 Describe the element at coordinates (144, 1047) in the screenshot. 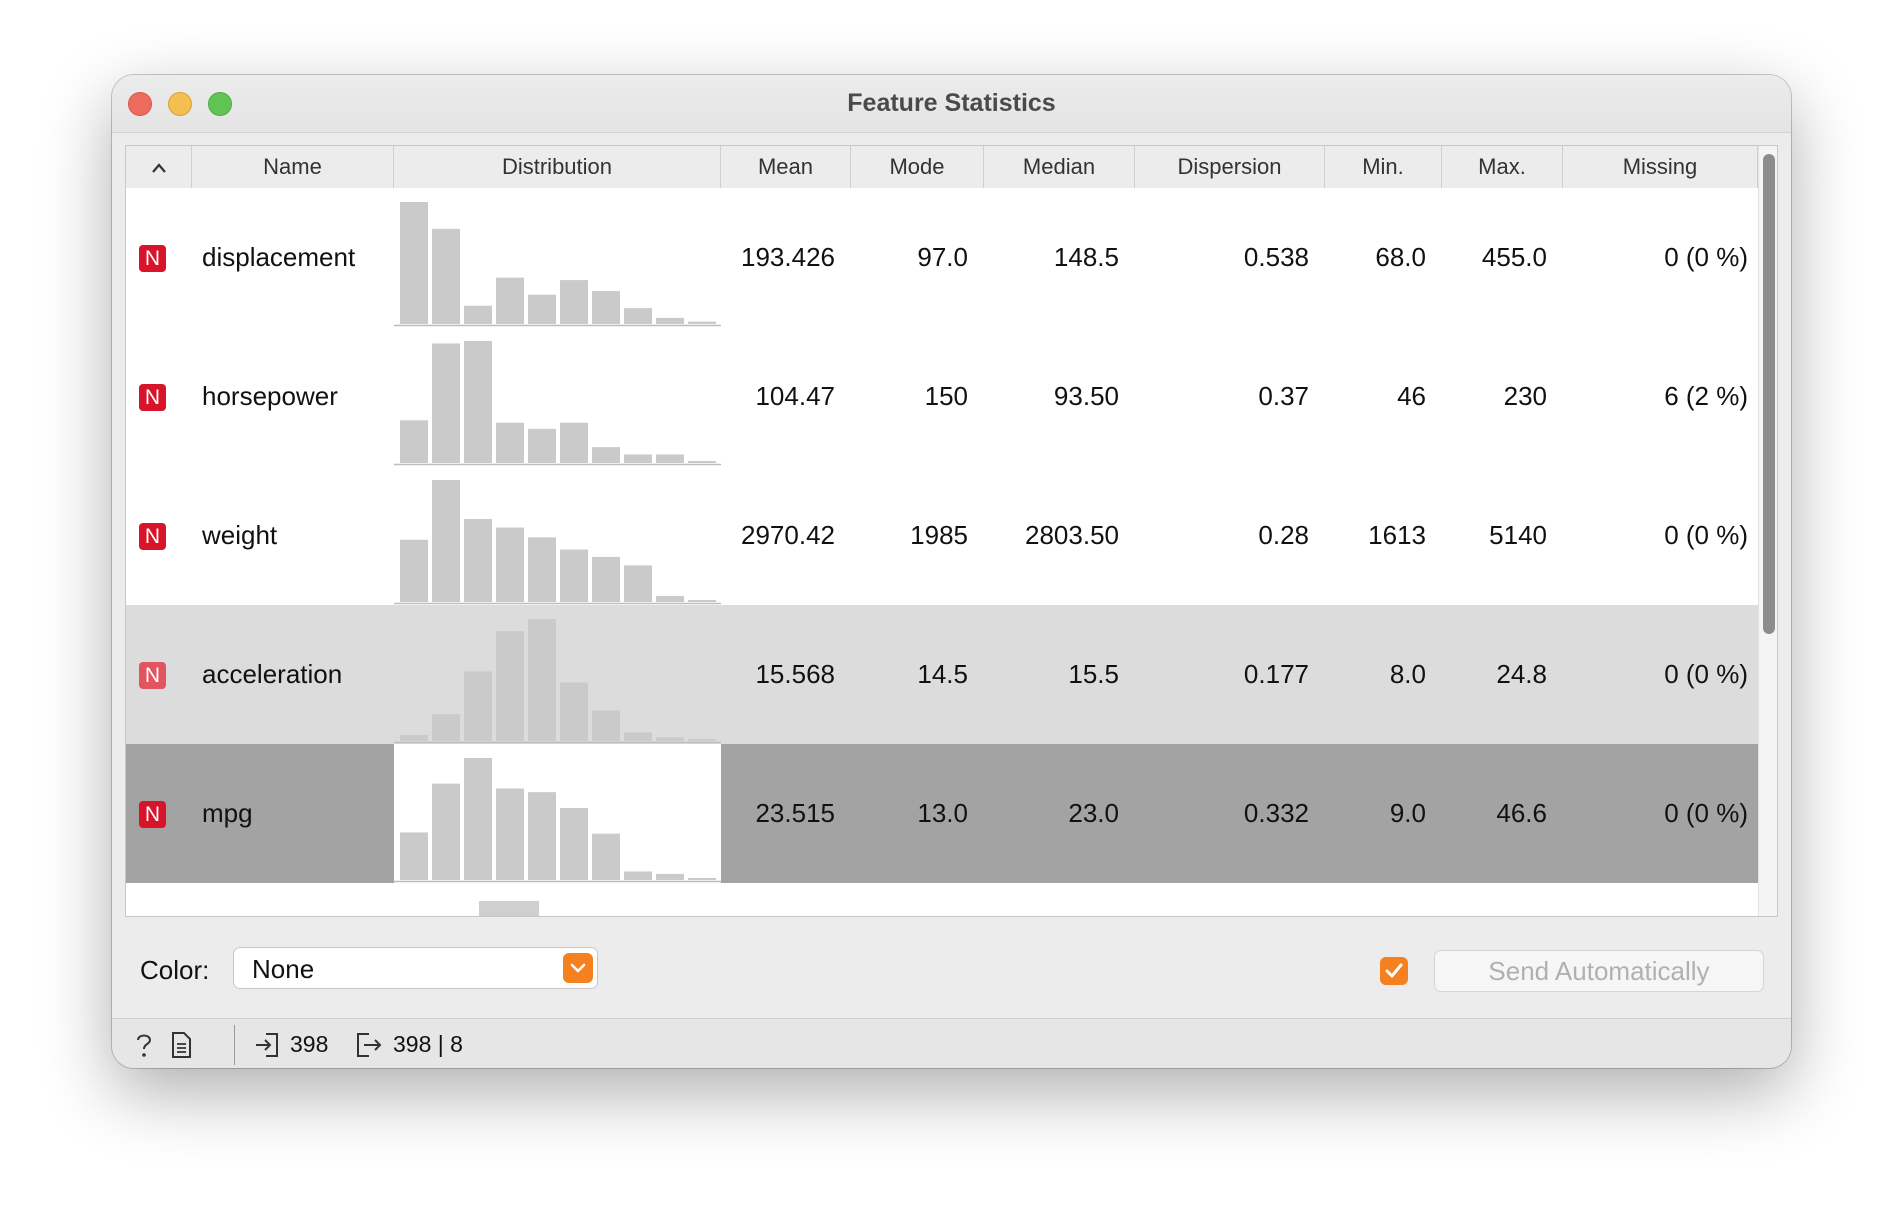

I see `help-icon` at that location.